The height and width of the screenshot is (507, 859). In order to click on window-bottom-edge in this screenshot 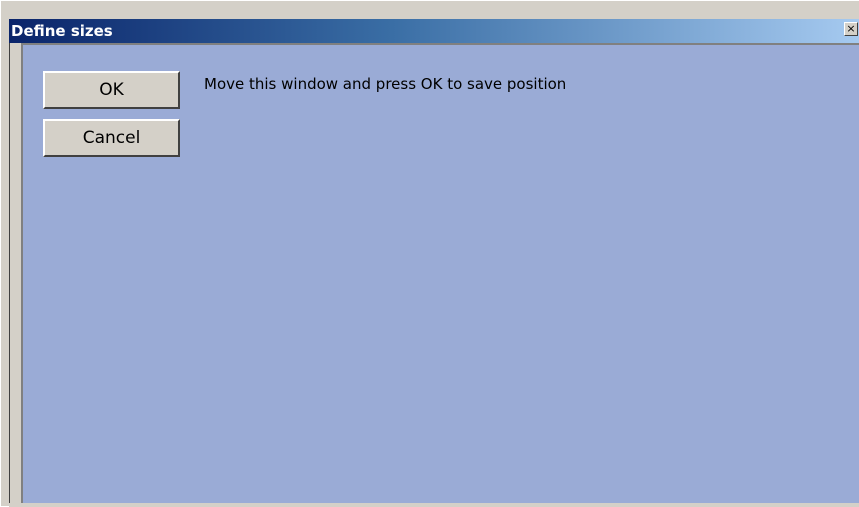, I will do `click(434, 505)`.